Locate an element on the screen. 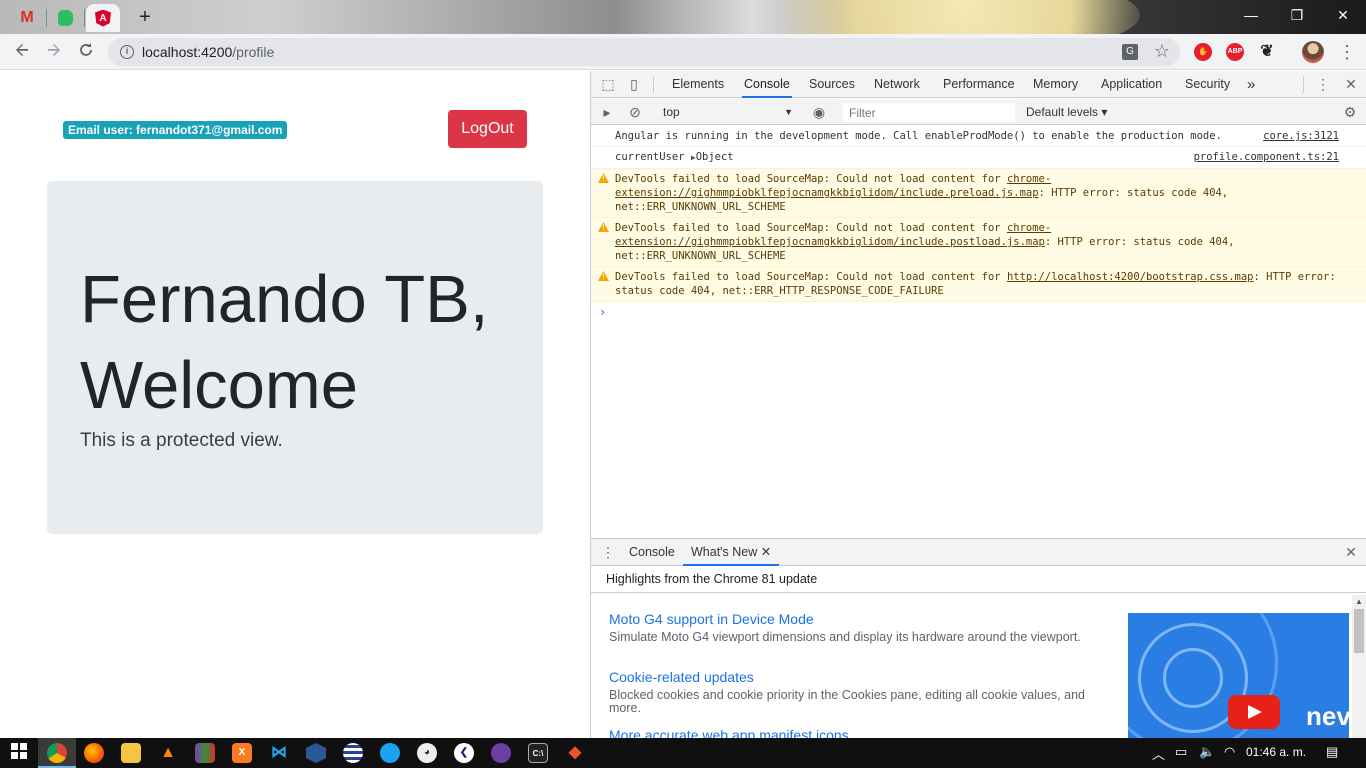 This screenshot has width=1366, height=768. reload-button is located at coordinates (86, 52).